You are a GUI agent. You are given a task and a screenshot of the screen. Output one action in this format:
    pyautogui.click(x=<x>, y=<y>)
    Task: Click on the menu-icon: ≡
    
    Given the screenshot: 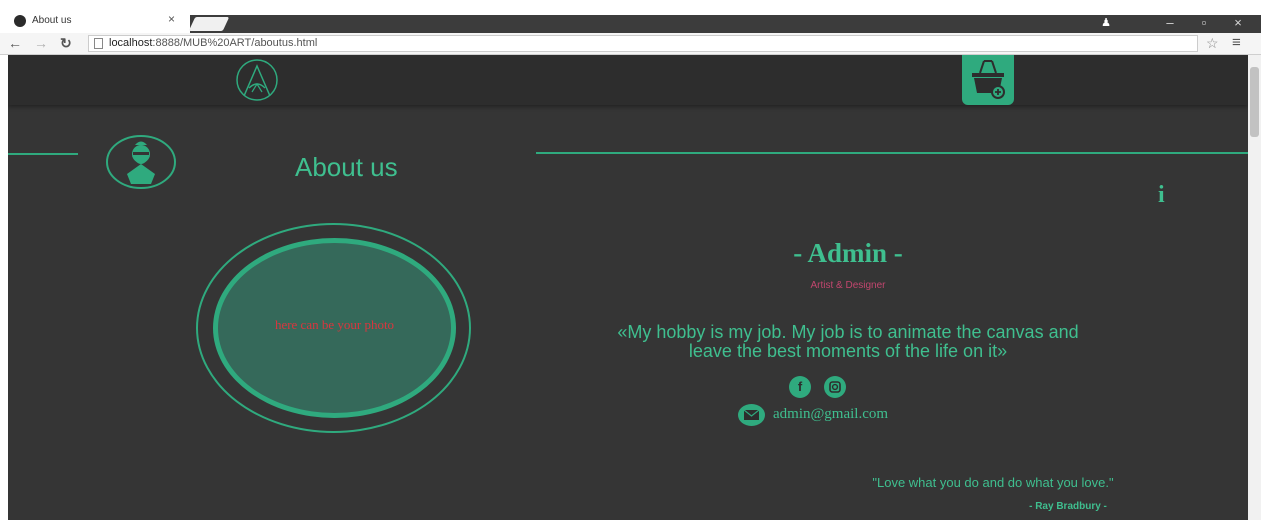 What is the action you would take?
    pyautogui.click(x=1236, y=42)
    